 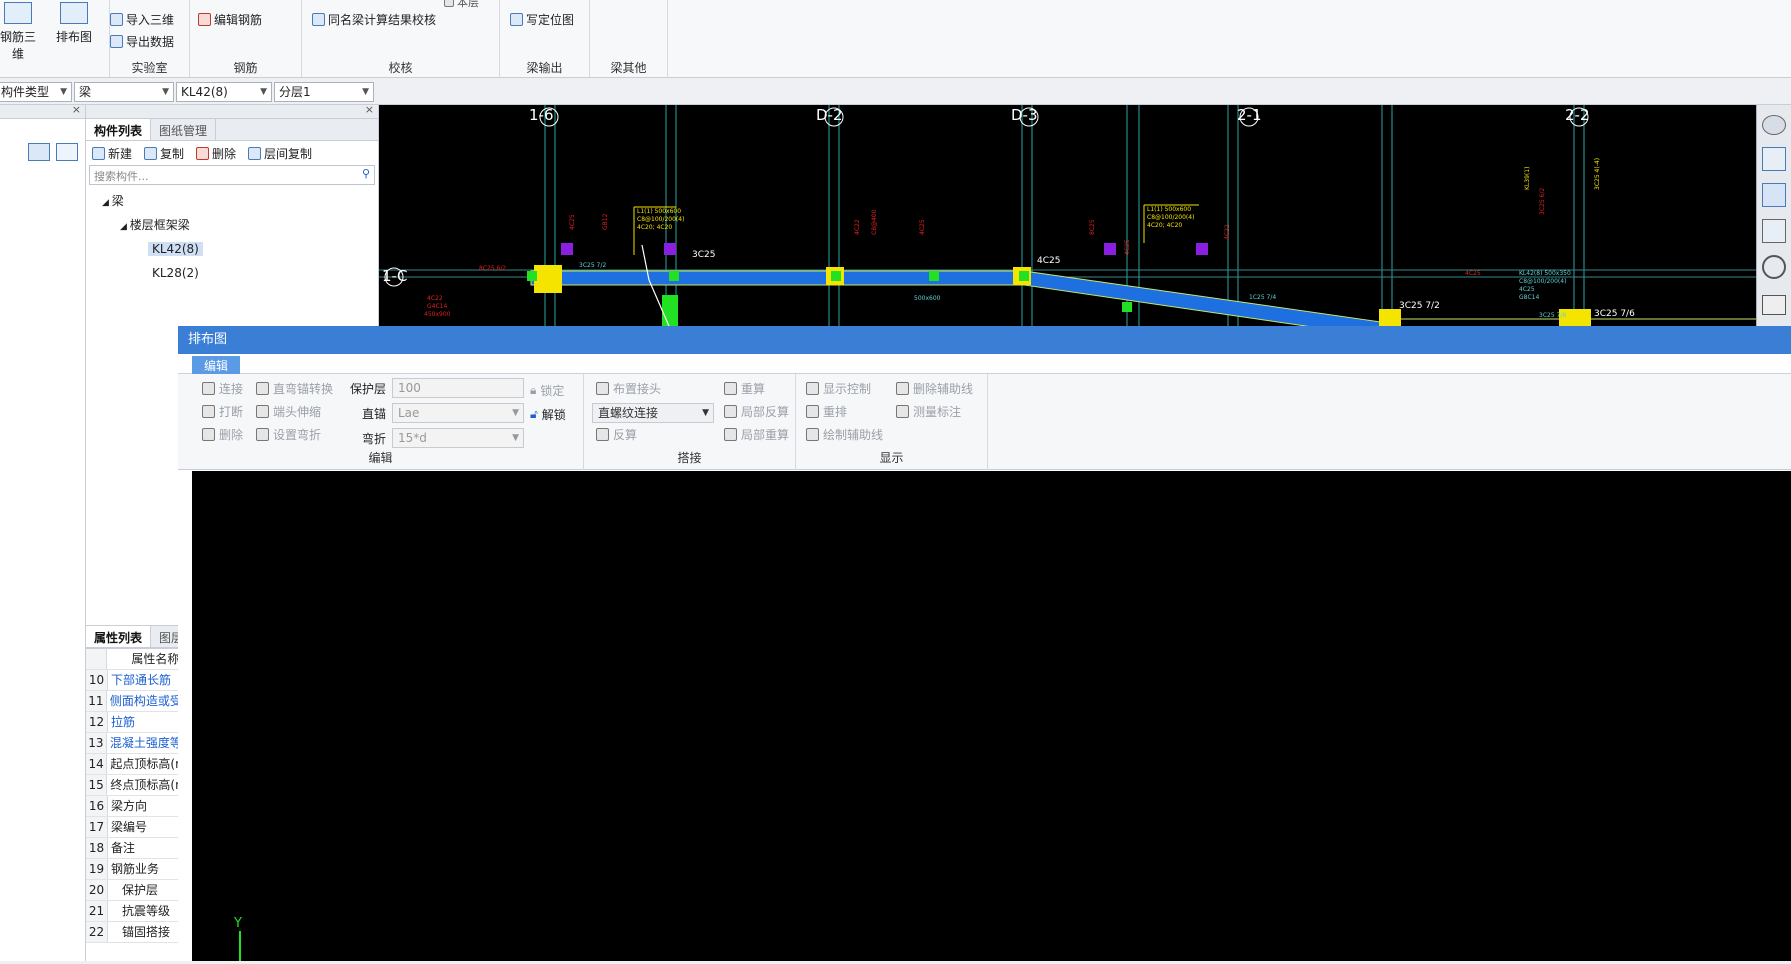 What do you see at coordinates (164, 153) in the screenshot?
I see `copy-button: 复制` at bounding box center [164, 153].